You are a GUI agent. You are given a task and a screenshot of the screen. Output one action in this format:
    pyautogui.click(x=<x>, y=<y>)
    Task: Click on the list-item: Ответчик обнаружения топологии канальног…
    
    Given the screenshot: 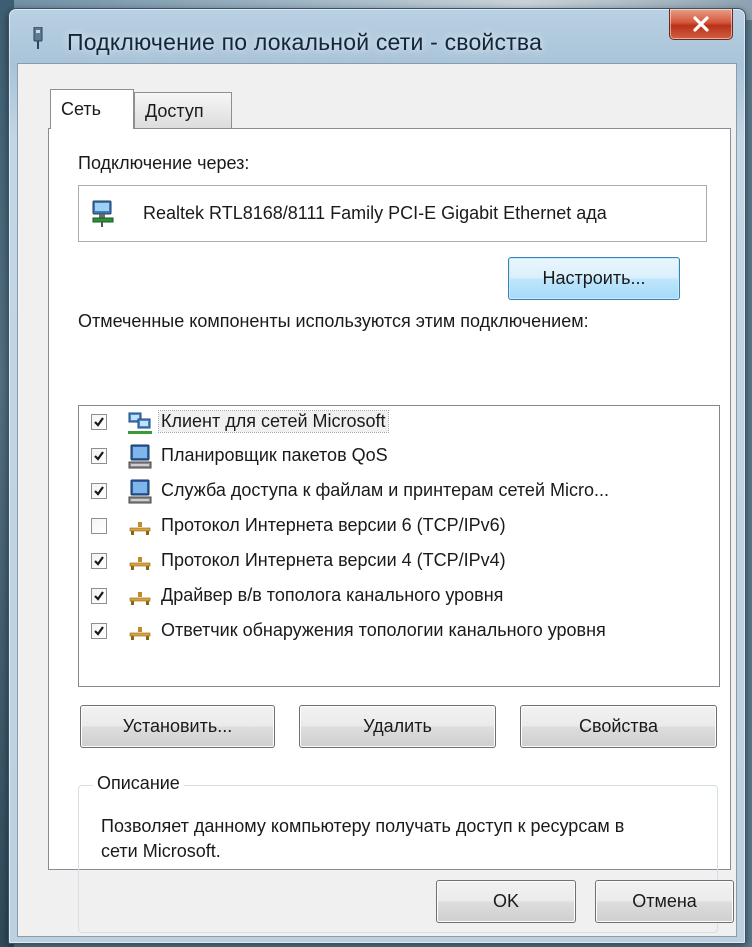 What is the action you would take?
    pyautogui.click(x=399, y=633)
    